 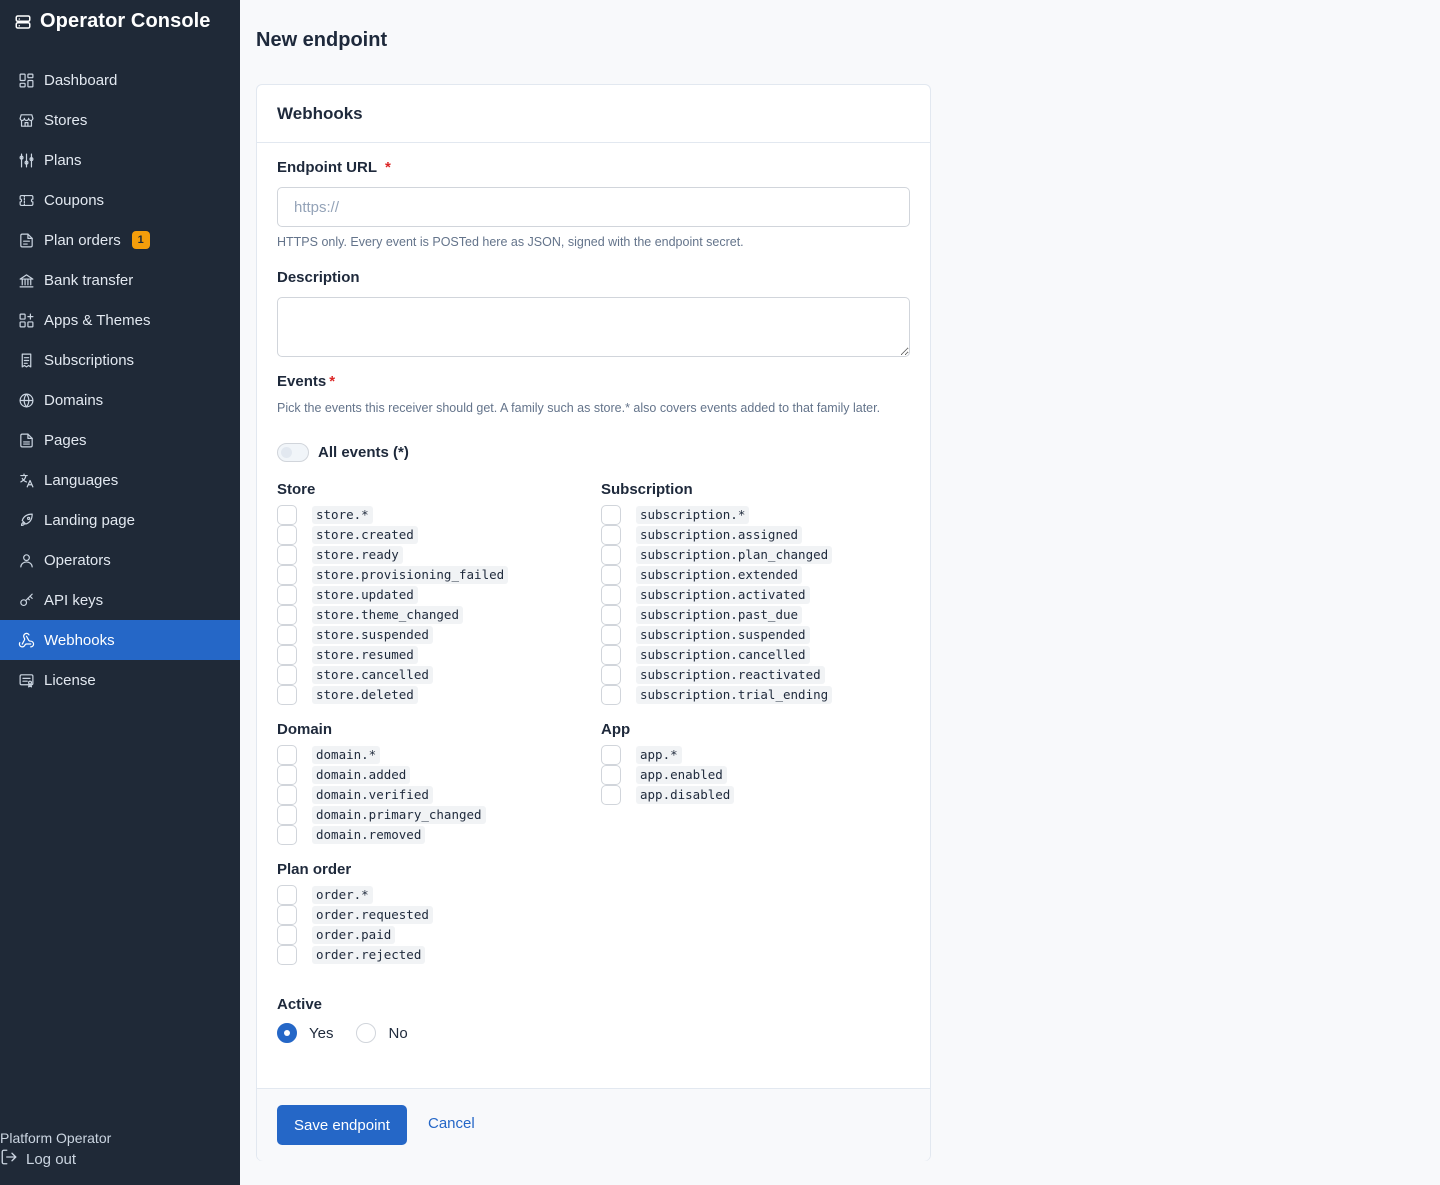 I want to click on event-name: order.*, so click(x=342, y=895).